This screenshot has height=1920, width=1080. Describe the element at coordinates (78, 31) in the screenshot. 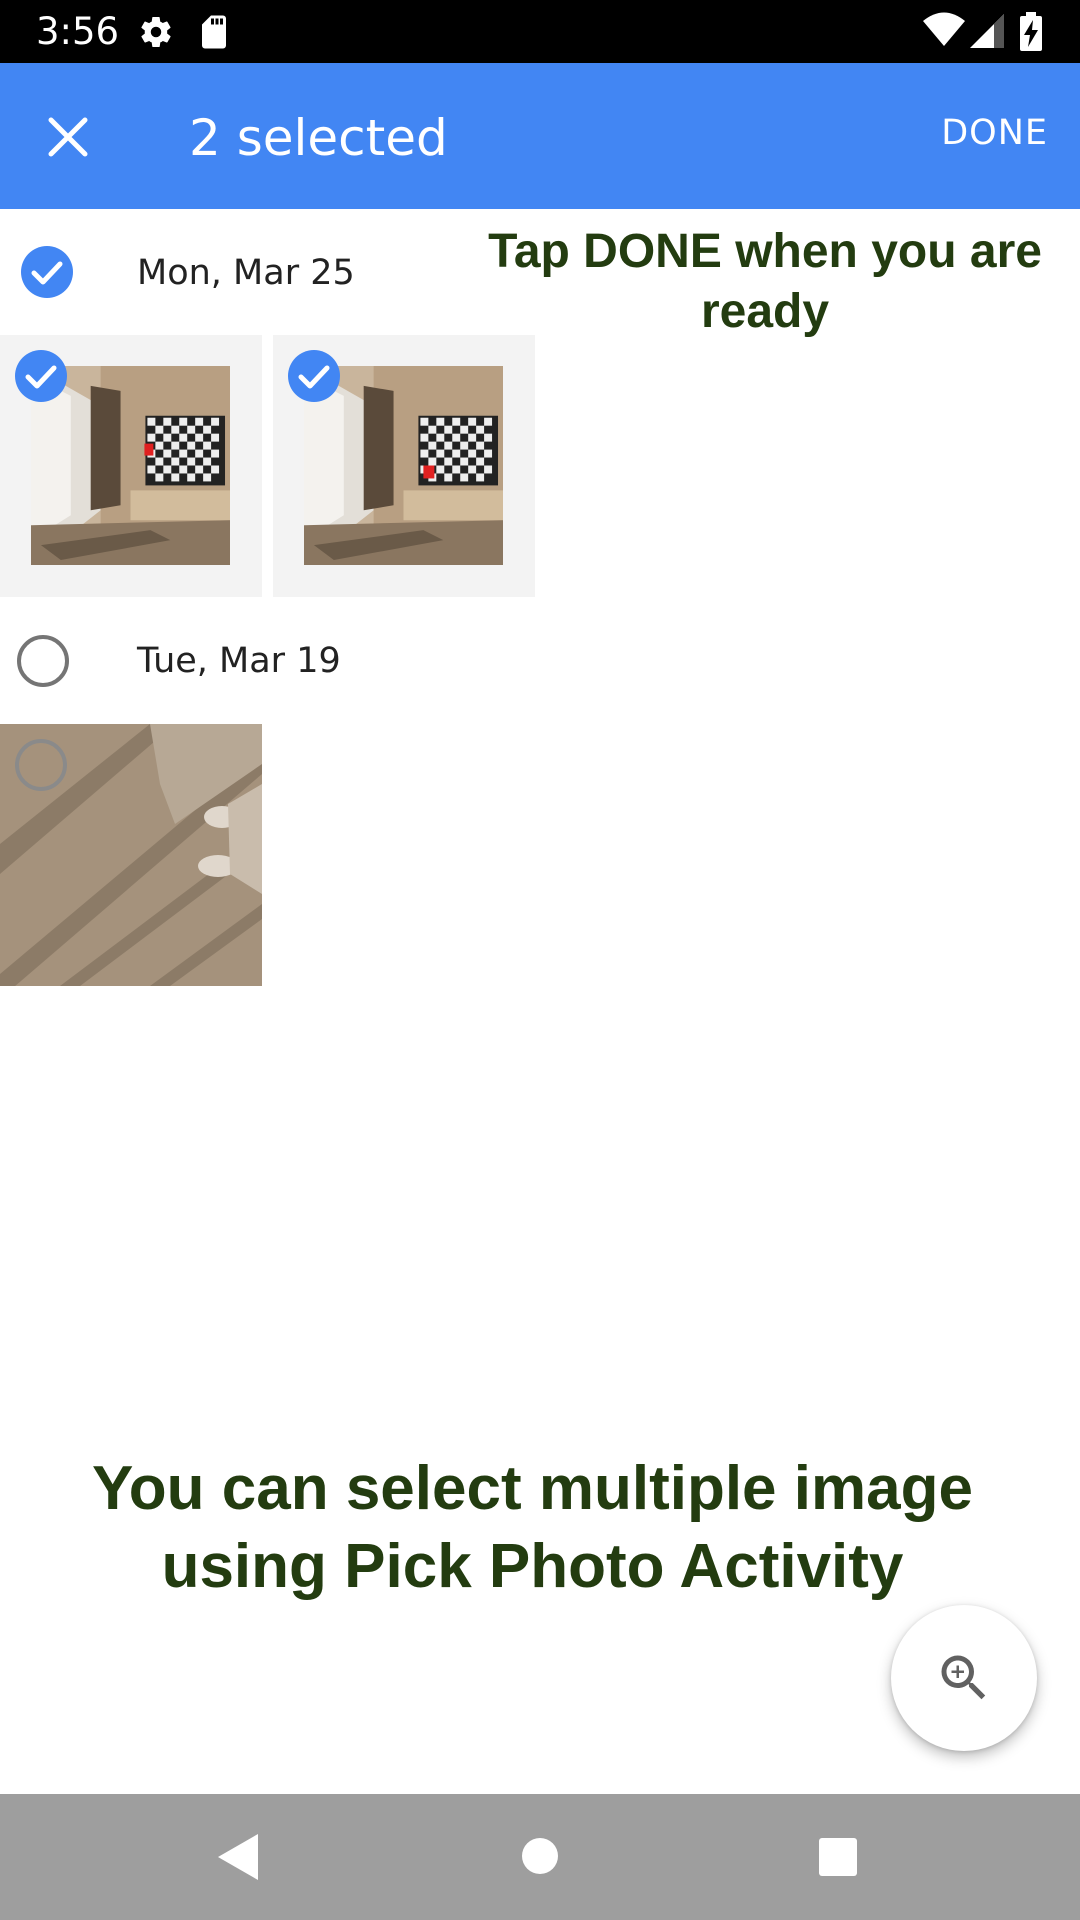

I see `status-time: 3:56` at that location.